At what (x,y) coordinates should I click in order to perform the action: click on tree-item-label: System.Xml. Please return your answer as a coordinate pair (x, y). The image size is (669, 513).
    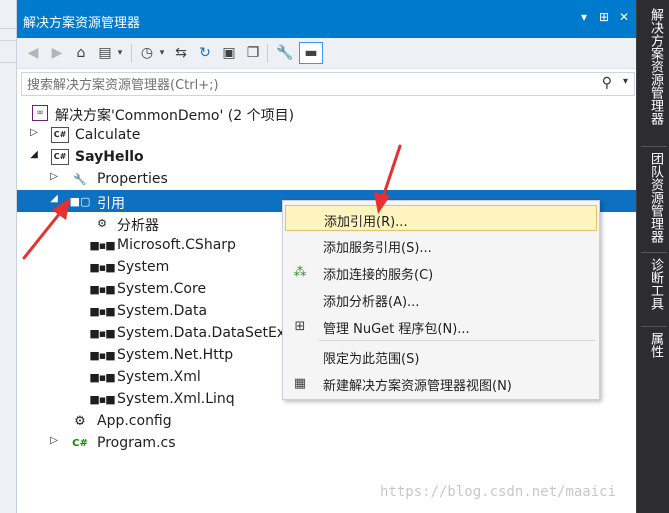
    Looking at the image, I should click on (159, 377).